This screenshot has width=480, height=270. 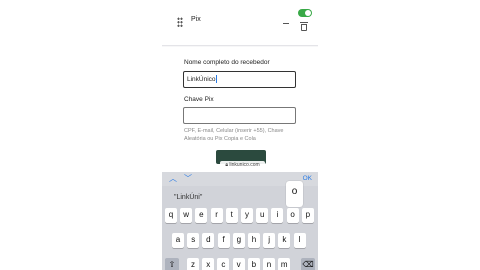 What do you see at coordinates (239, 115) in the screenshot?
I see `pix-key-input` at bounding box center [239, 115].